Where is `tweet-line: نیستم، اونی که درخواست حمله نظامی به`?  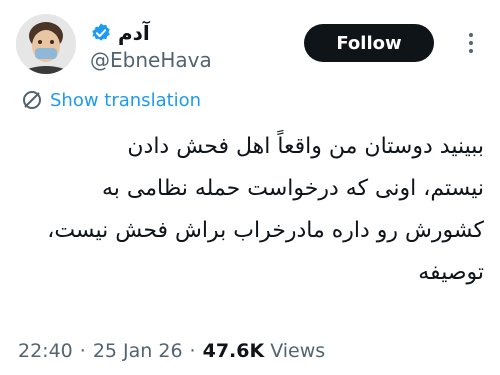
tweet-line: نیستم، اونی که درخواست حمله نظامی به is located at coordinates (292, 188).